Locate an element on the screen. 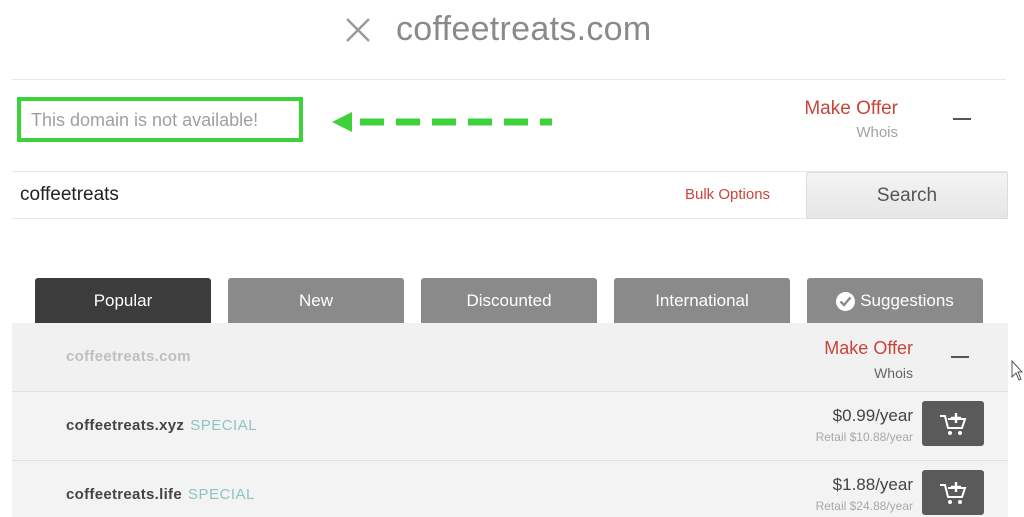  price-block: $0.99/year Retail $10.88/year is located at coordinates (864, 425).